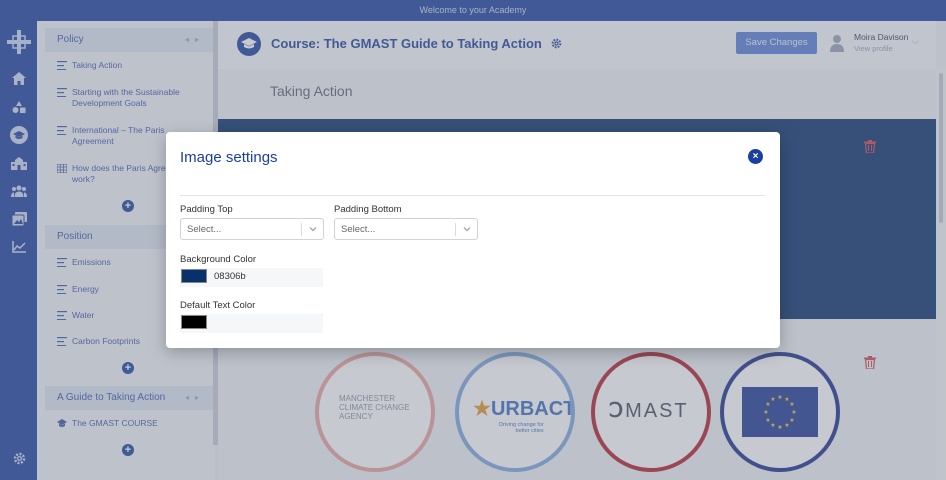  What do you see at coordinates (472, 195) in the screenshot?
I see `divider` at bounding box center [472, 195].